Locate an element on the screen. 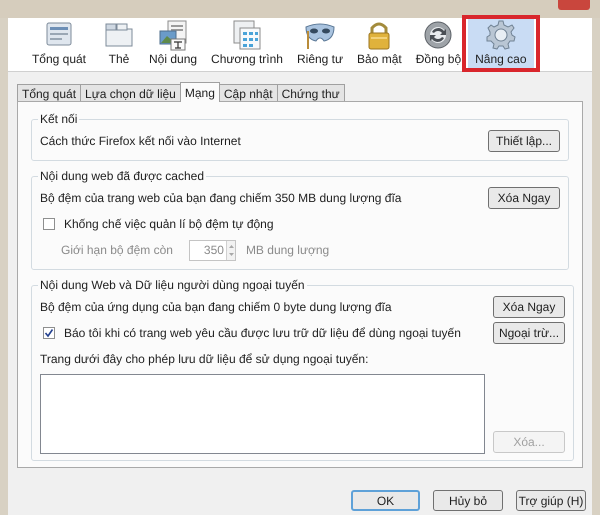 This screenshot has height=515, width=600. tab: Mạng is located at coordinates (200, 92).